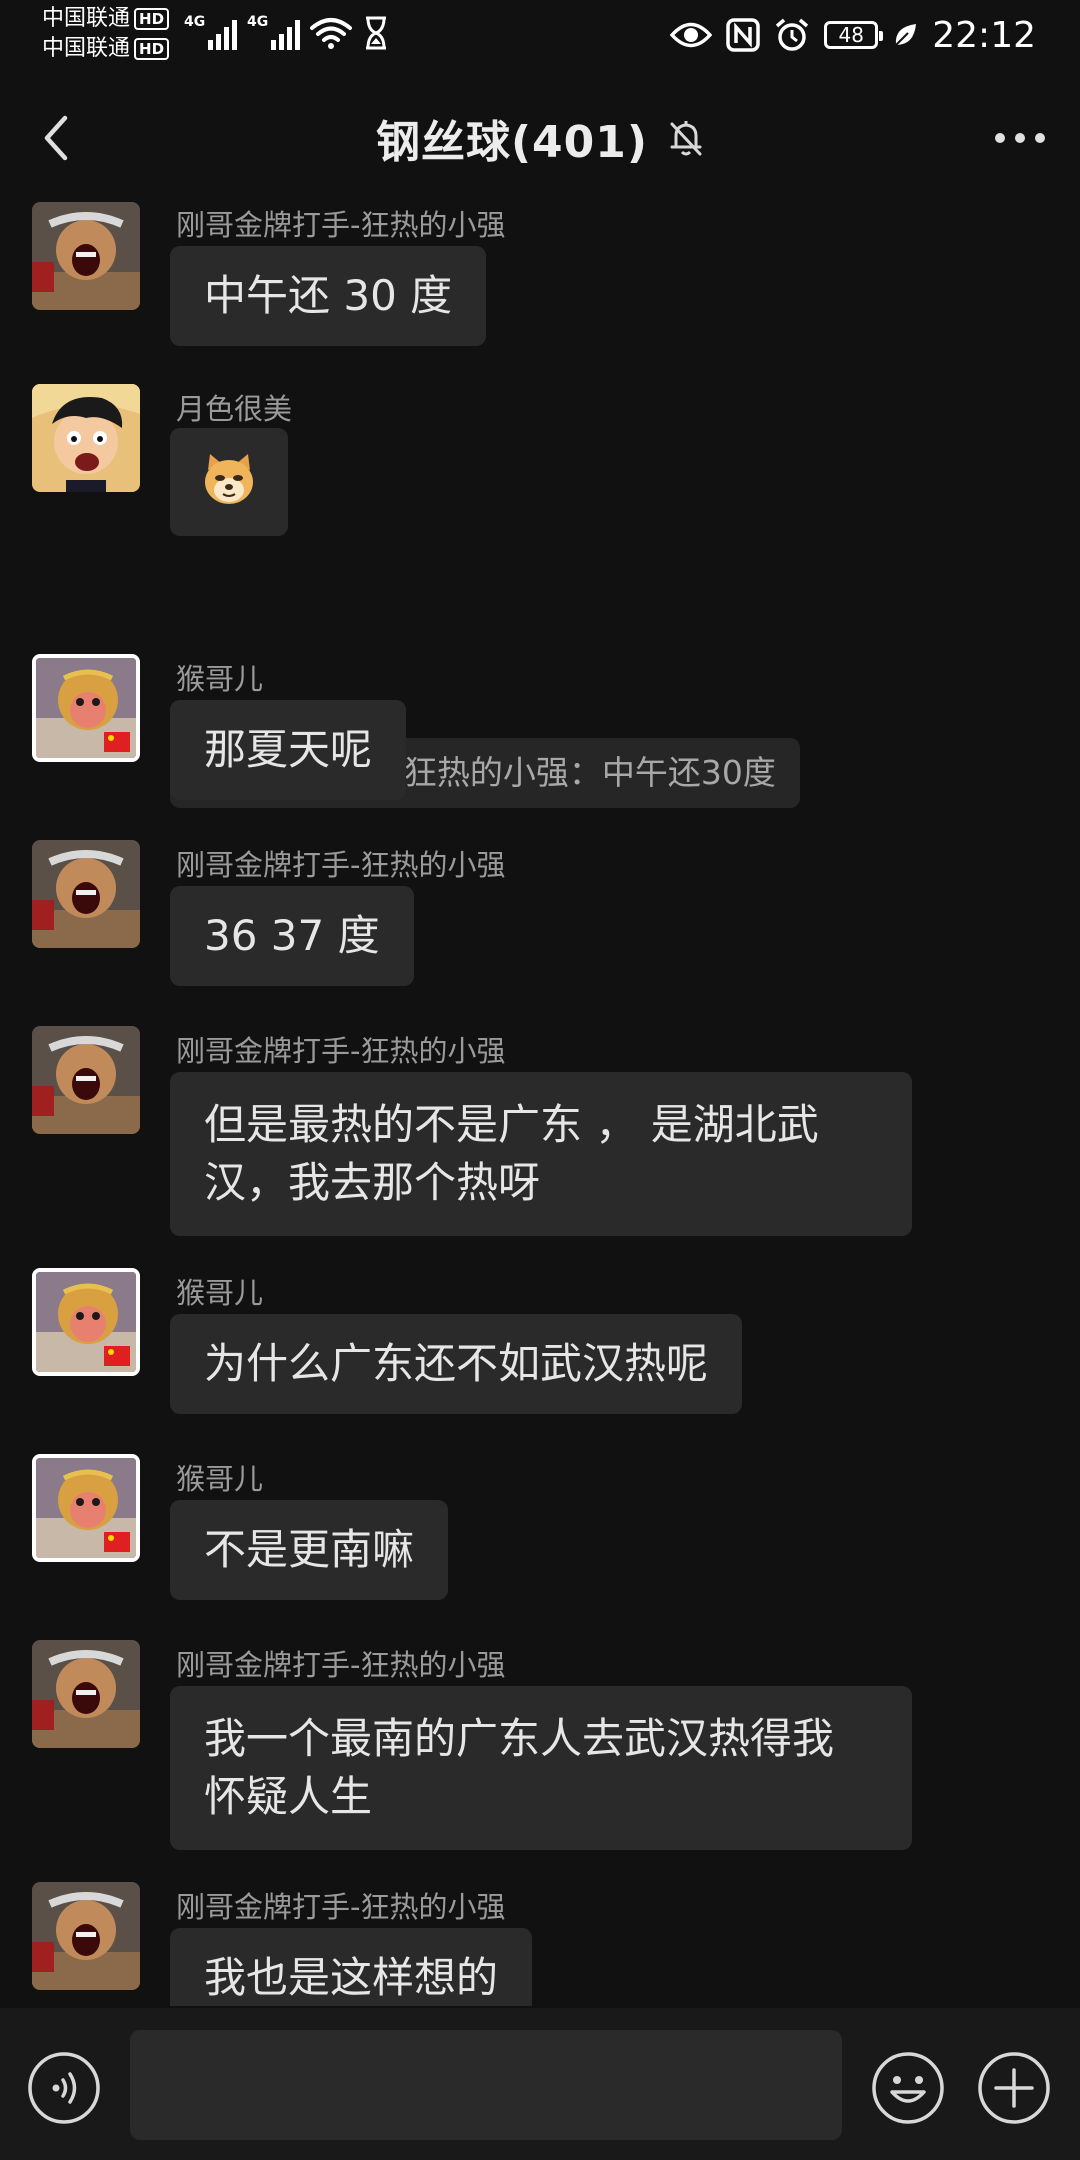  I want to click on battery-icon: 48, so click(854, 35).